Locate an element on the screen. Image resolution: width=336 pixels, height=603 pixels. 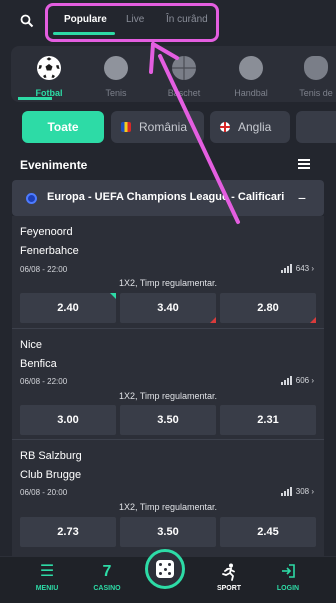
center-action-button is located at coordinates (165, 569).